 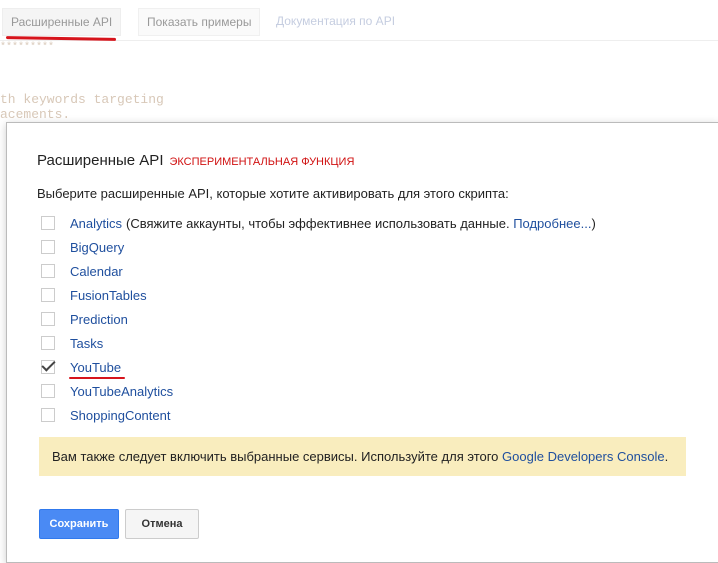 I want to click on title-text: Расширенные API, so click(x=100, y=160).